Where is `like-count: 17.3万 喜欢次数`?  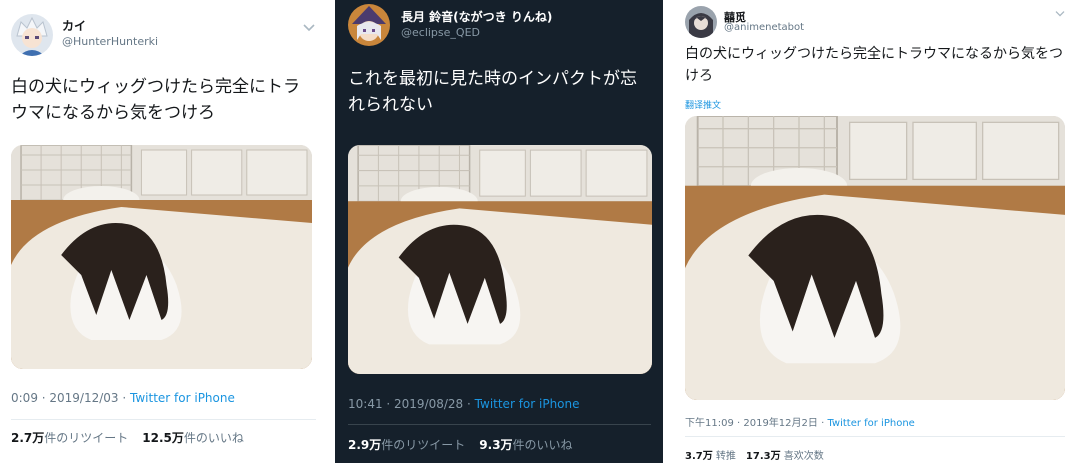
like-count: 17.3万 喜欢次数 is located at coordinates (785, 456).